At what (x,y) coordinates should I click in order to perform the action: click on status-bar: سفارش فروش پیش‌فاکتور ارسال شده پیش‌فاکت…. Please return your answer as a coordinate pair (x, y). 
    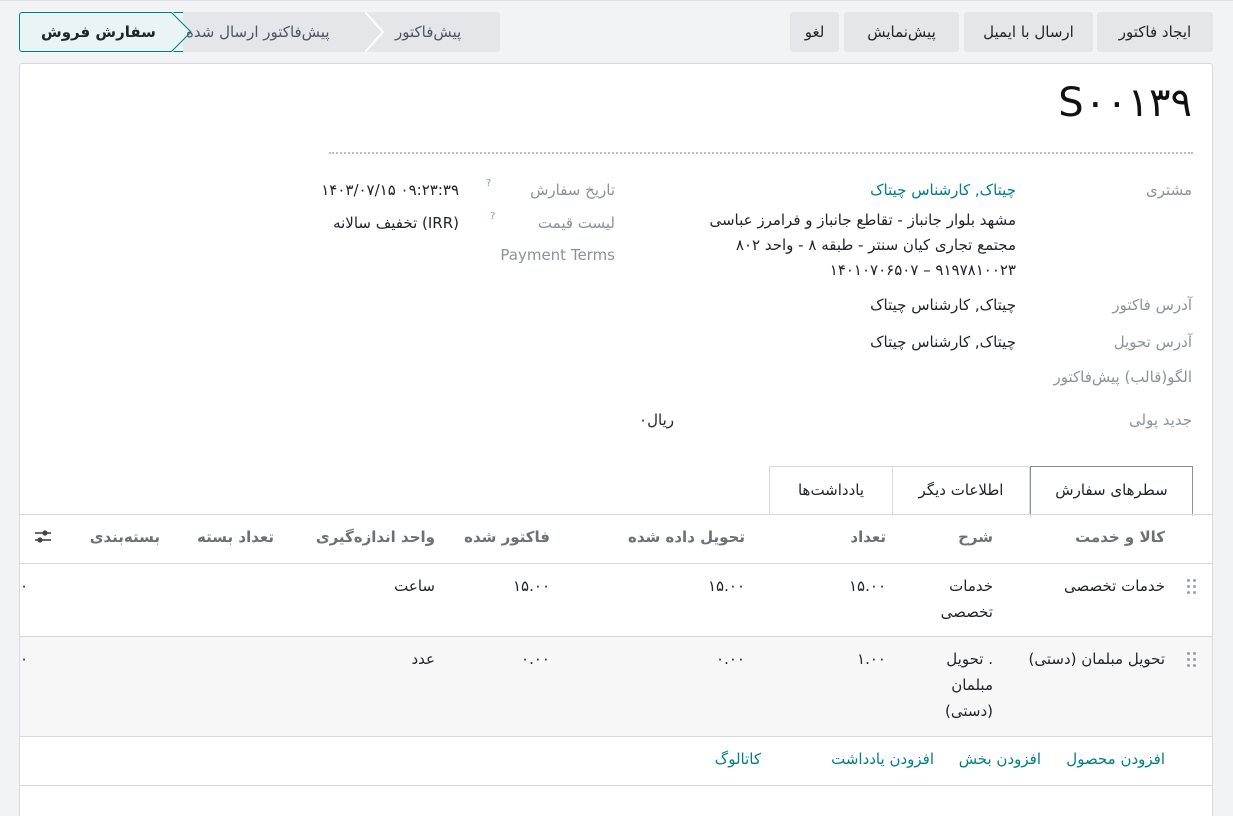
    Looking at the image, I should click on (259, 32).